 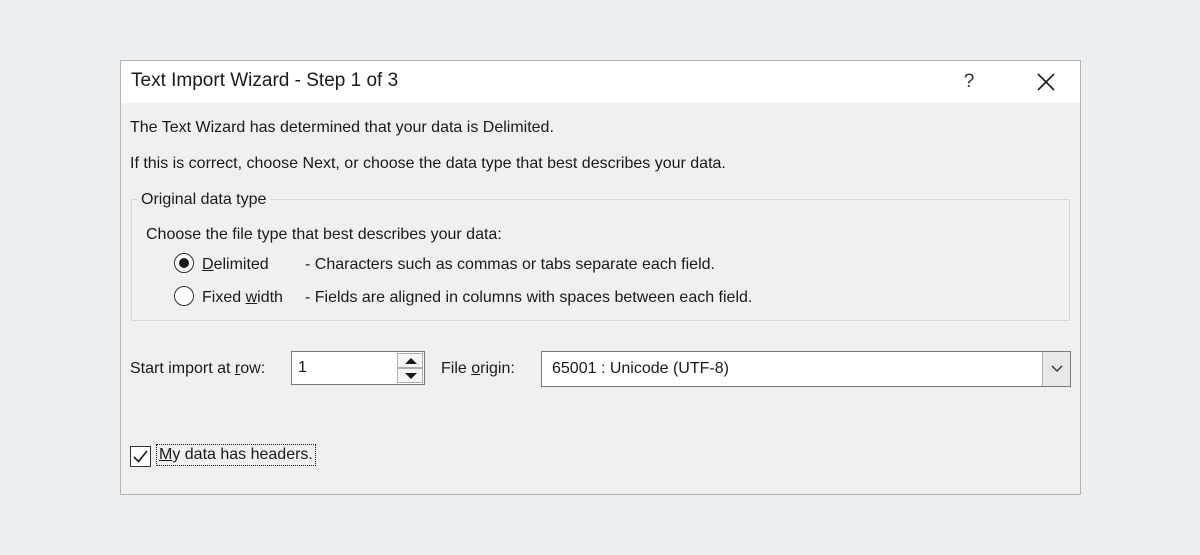 I want to click on close-icon, so click(x=1046, y=82).